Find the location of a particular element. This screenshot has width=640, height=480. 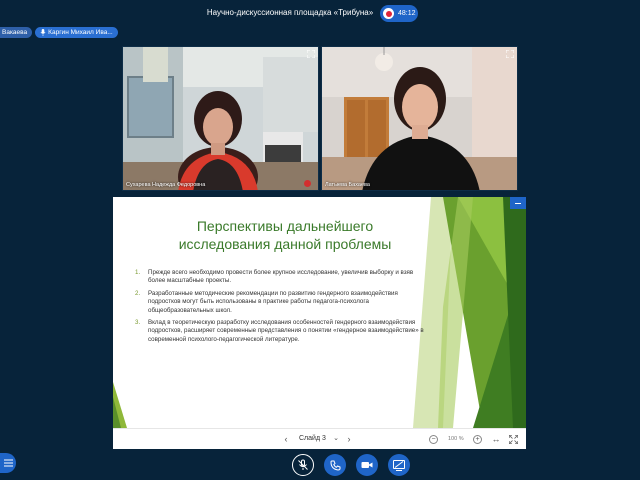

minimize-presentation-button is located at coordinates (518, 203).